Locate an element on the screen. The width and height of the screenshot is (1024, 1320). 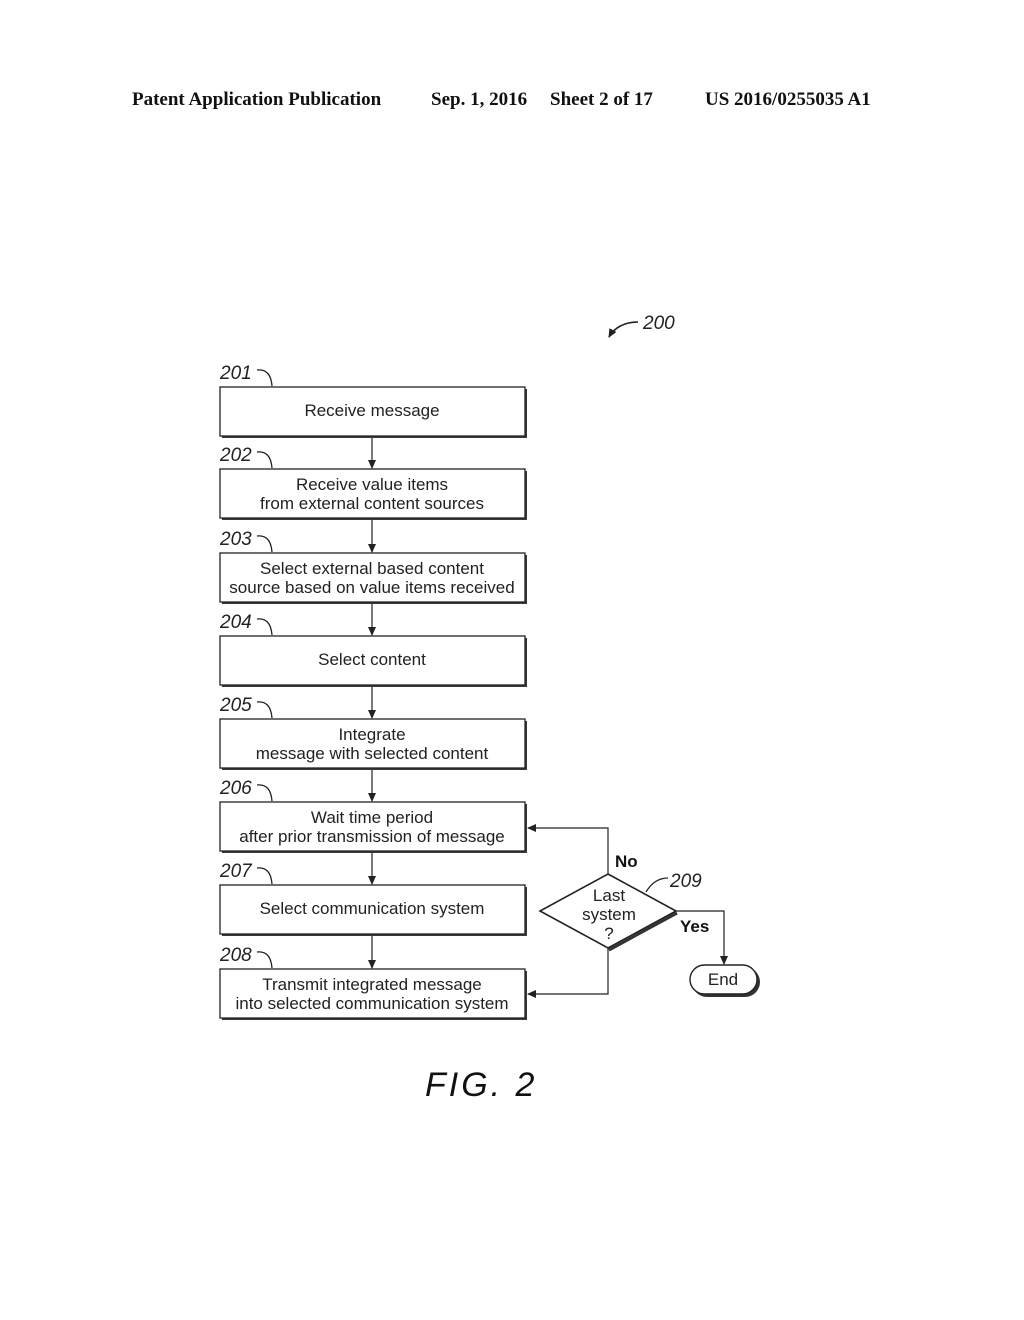
decision-ref-label: 209 is located at coordinates (685, 881).